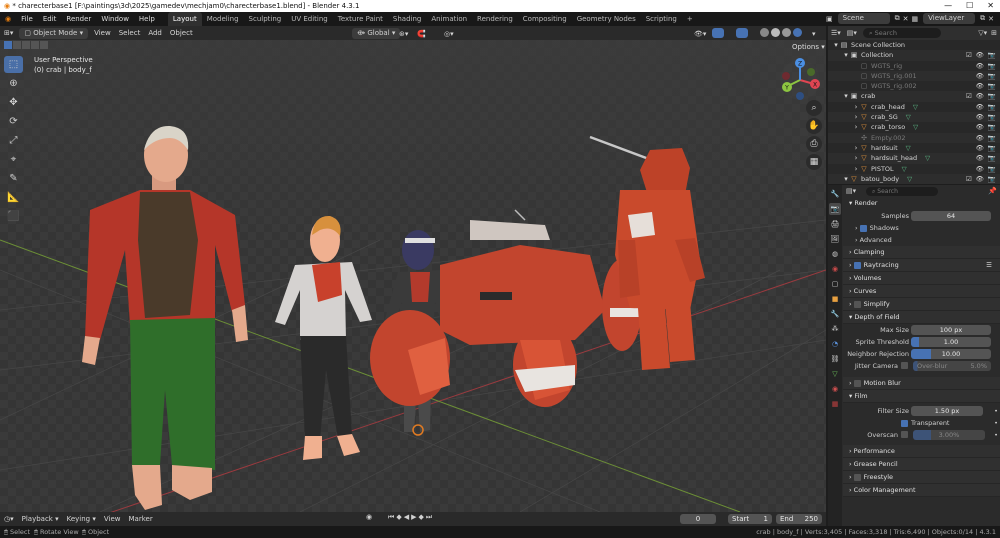  What do you see at coordinates (921, 383) in the screenshot?
I see `panel-motion-blur: › Motion Blur` at bounding box center [921, 383].